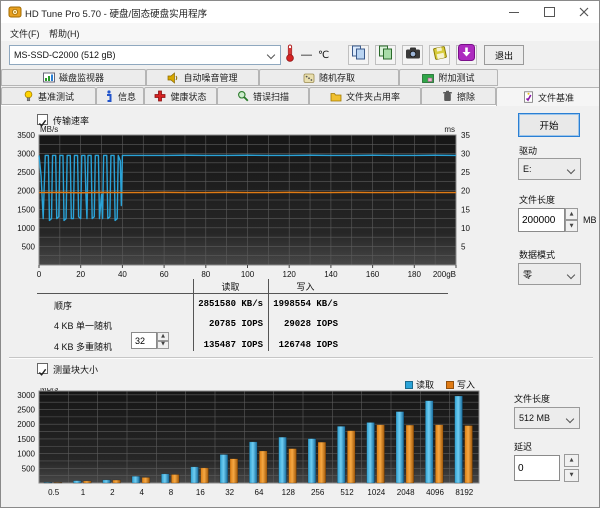 Image resolution: width=600 pixels, height=508 pixels. Describe the element at coordinates (549, 274) in the screenshot. I see `data-pattern-combo: 零` at that location.